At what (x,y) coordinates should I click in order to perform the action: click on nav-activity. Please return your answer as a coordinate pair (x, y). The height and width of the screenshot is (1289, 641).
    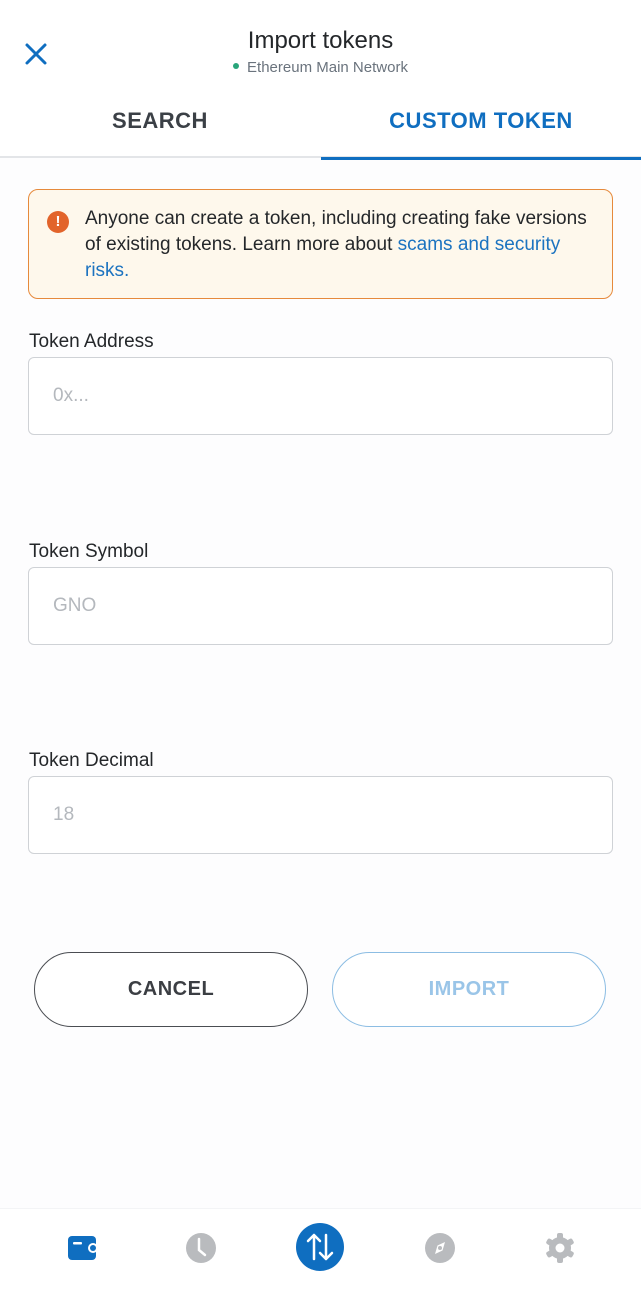
    Looking at the image, I should click on (201, 1248).